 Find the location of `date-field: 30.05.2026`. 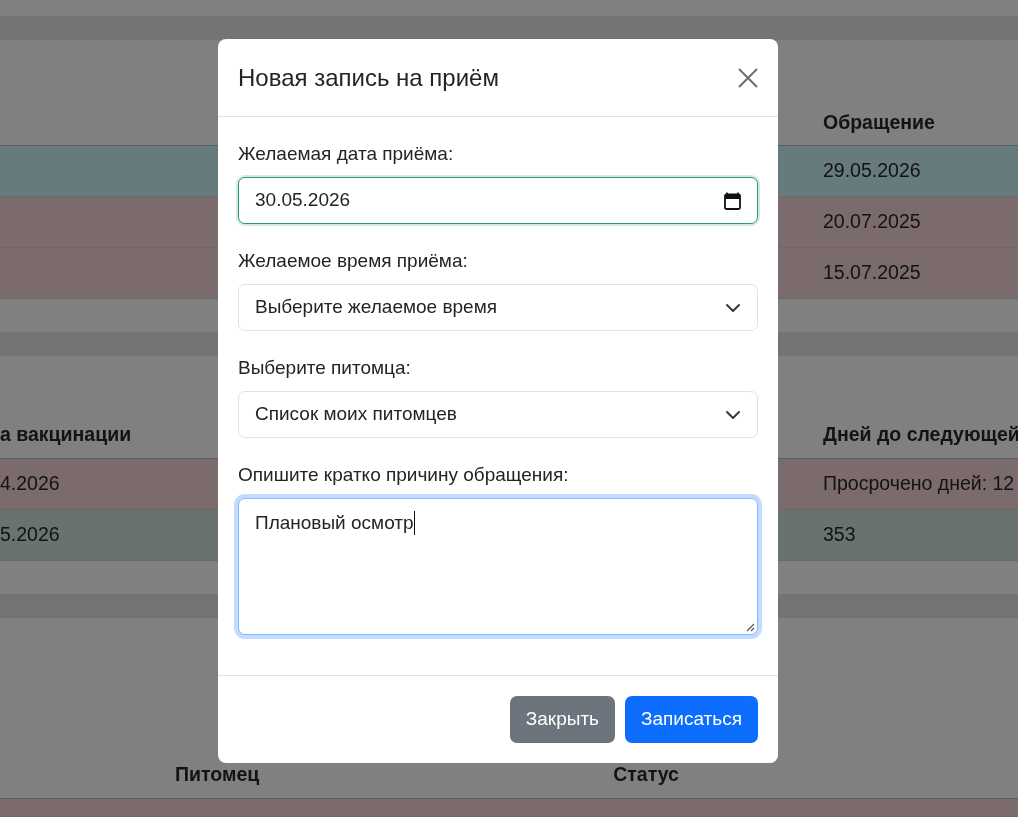

date-field: 30.05.2026 is located at coordinates (498, 200).